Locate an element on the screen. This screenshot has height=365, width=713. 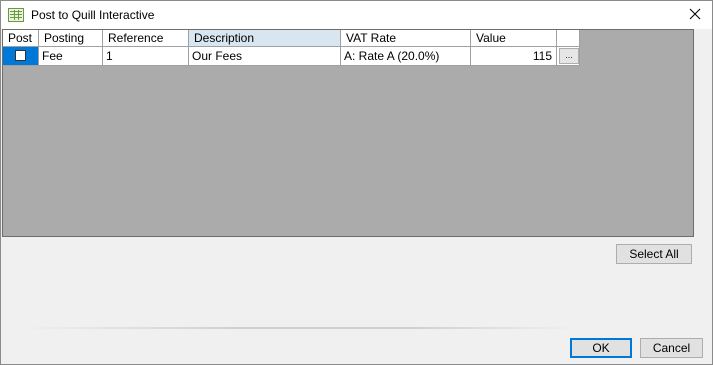
separator-line is located at coordinates (298, 328).